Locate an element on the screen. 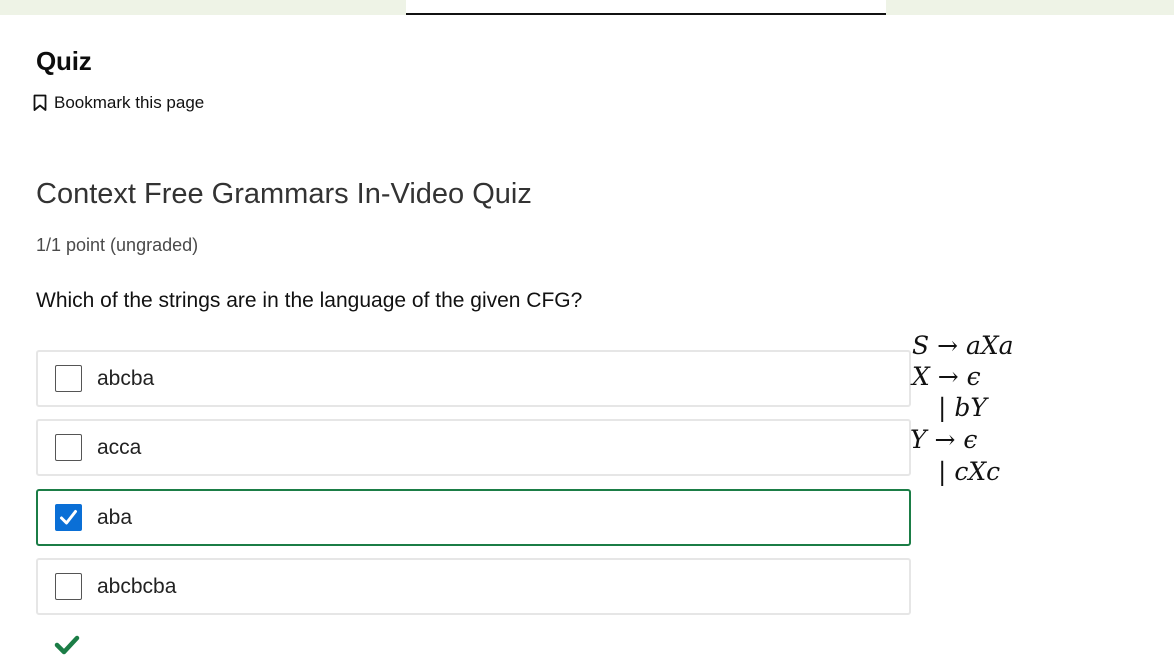  bookmark-button: Bookmark this page is located at coordinates (118, 103).